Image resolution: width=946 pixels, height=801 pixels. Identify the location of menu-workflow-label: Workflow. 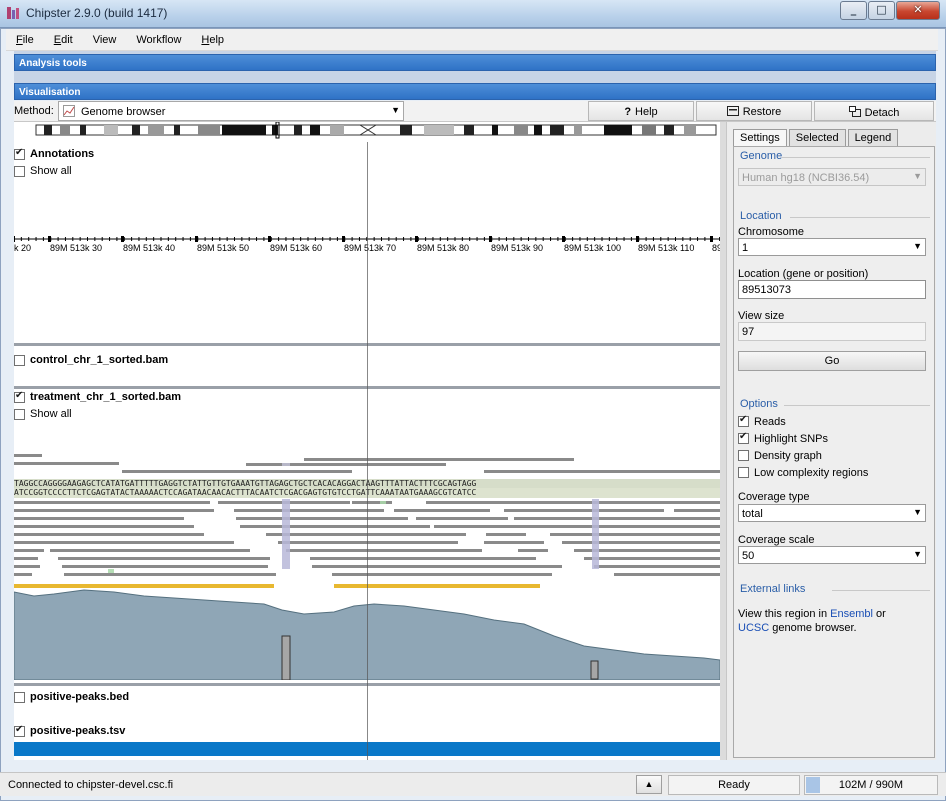
(159, 39).